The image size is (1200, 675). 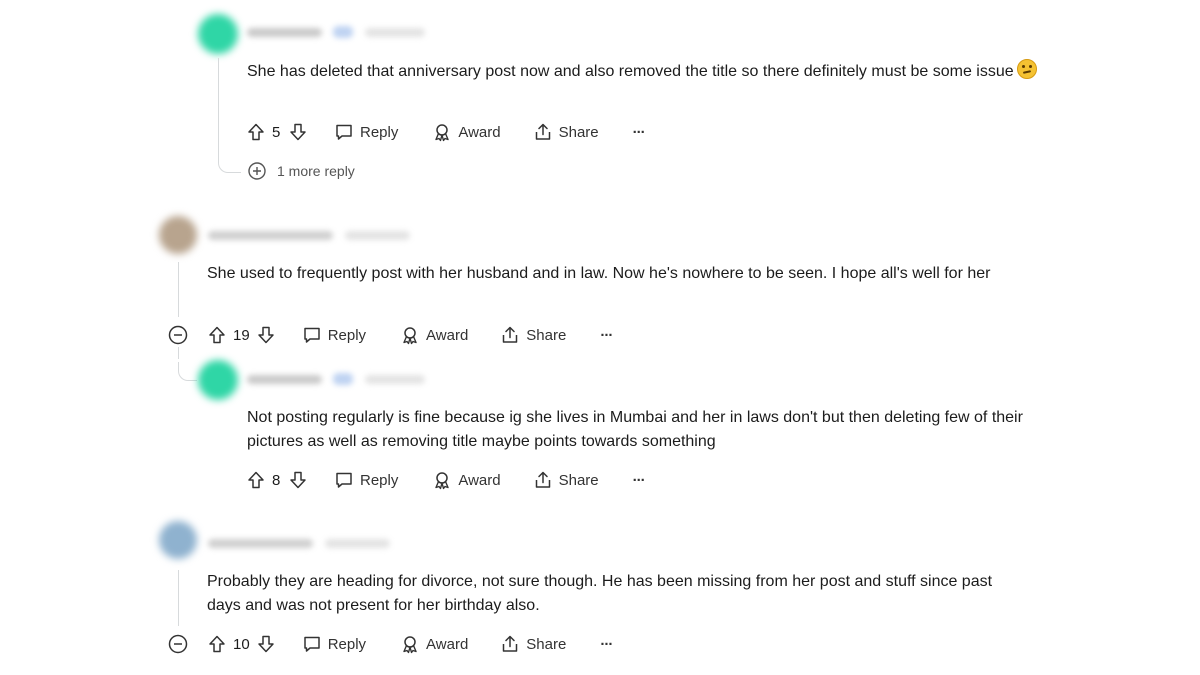 I want to click on comment-actions: 10 Reply Award Share ···, so click(x=410, y=644).